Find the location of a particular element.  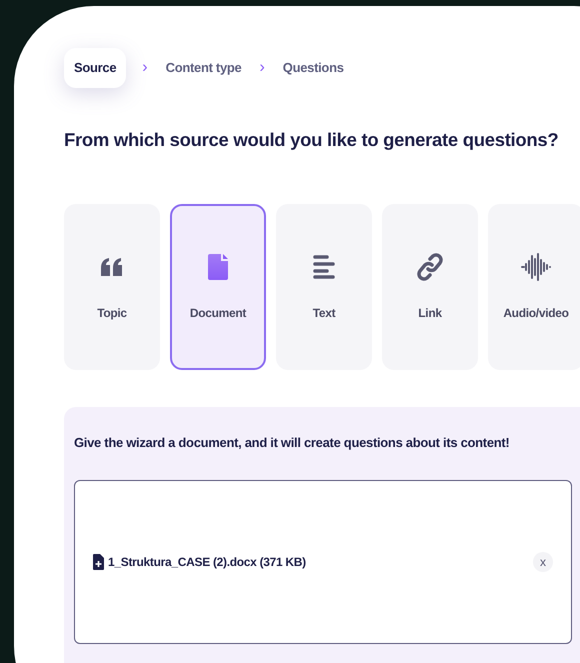

source-card: Text is located at coordinates (324, 287).